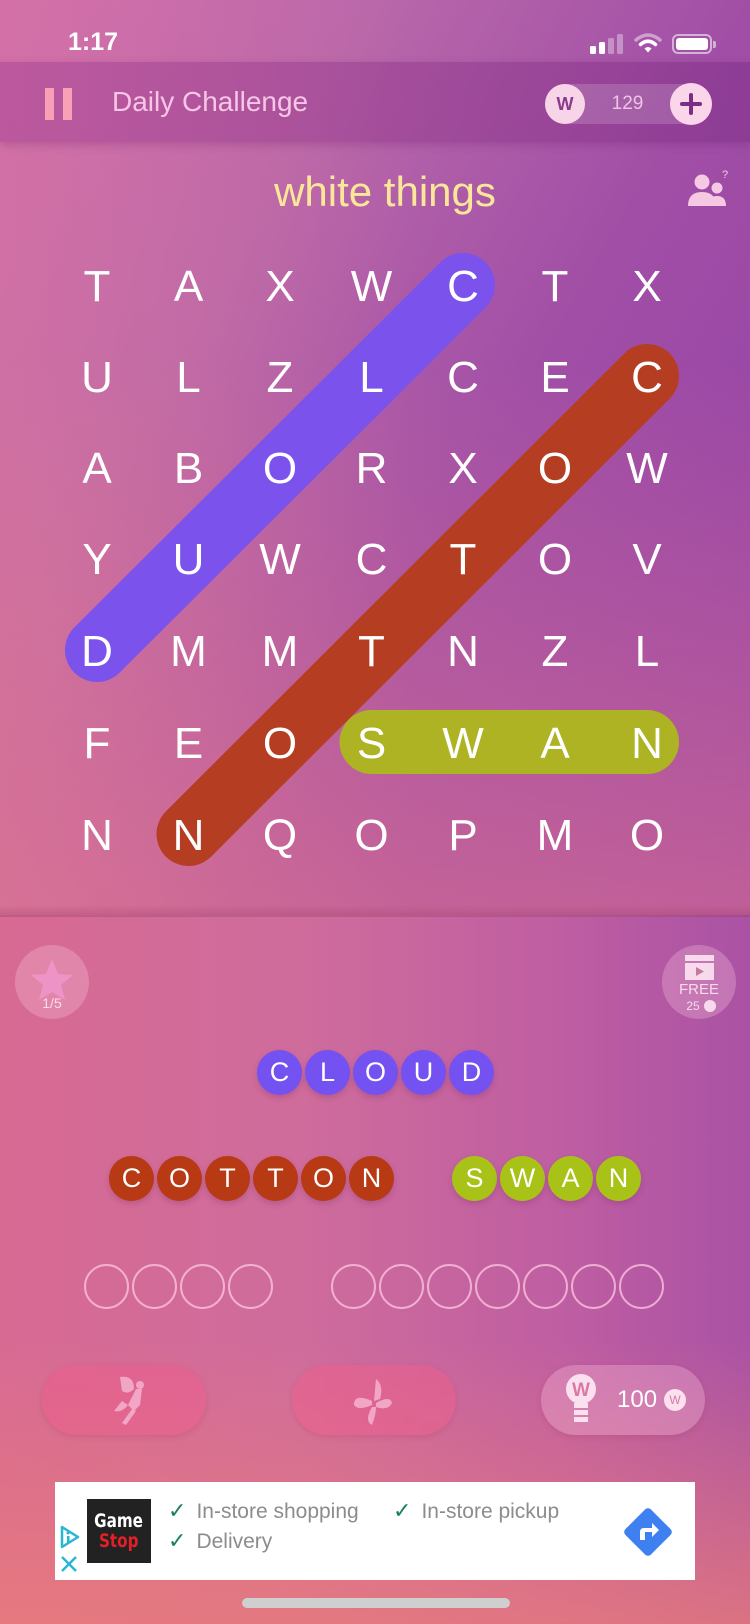 Image resolution: width=750 pixels, height=1624 pixels. Describe the element at coordinates (698, 989) in the screenshot. I see `free-label: FREE` at that location.